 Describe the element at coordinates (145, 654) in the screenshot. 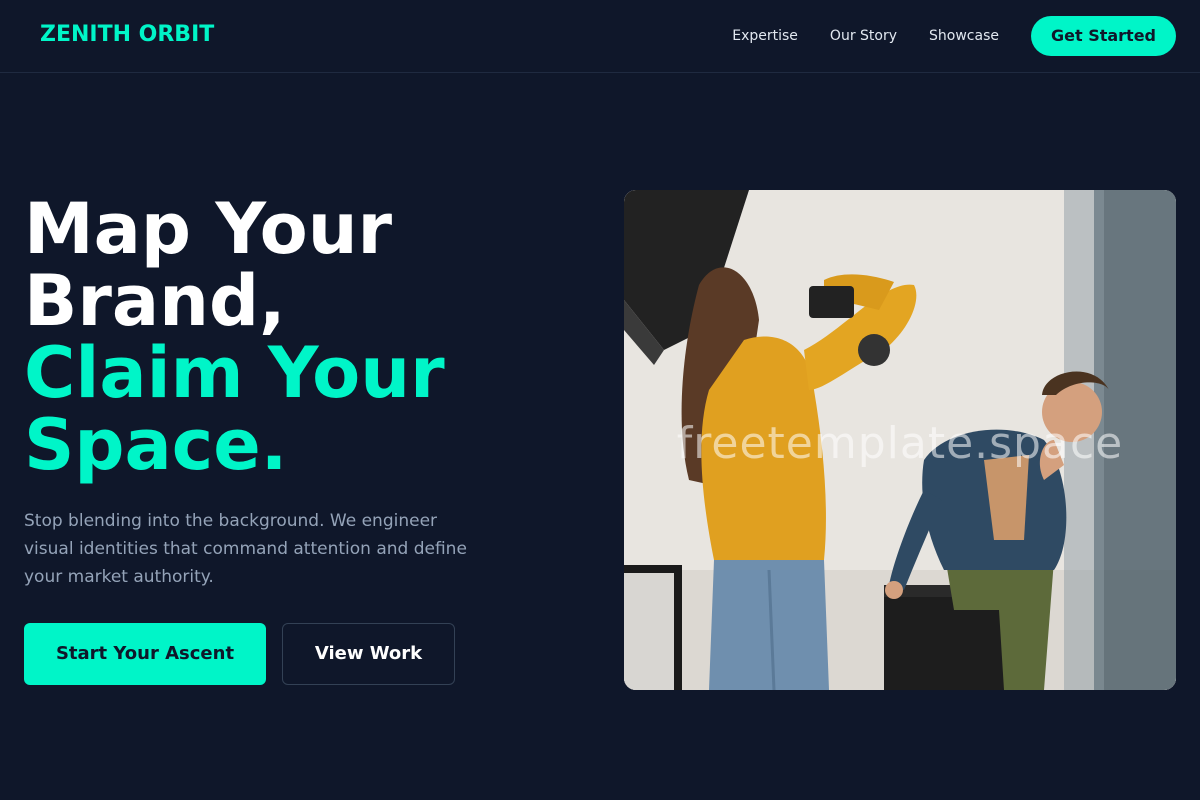

I see `start-your-ascent-button: Start Your Ascent` at that location.